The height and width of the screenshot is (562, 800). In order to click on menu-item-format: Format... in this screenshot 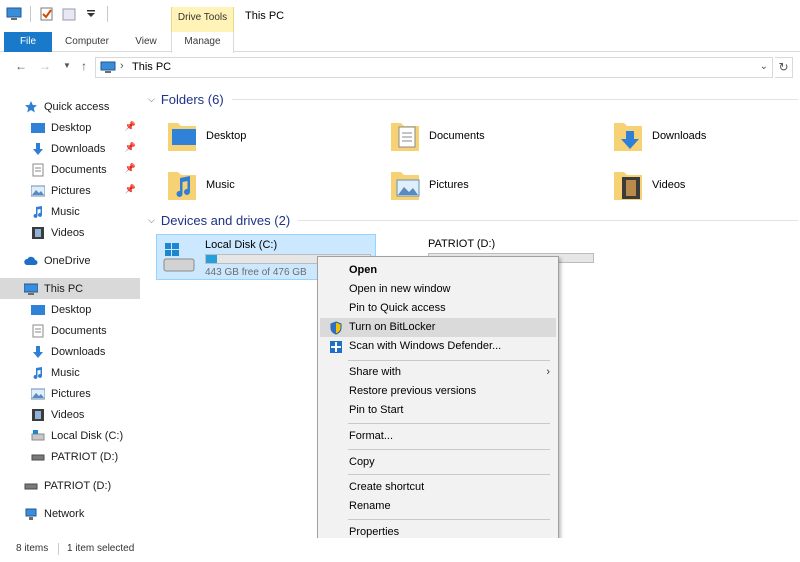, I will do `click(438, 436)`.